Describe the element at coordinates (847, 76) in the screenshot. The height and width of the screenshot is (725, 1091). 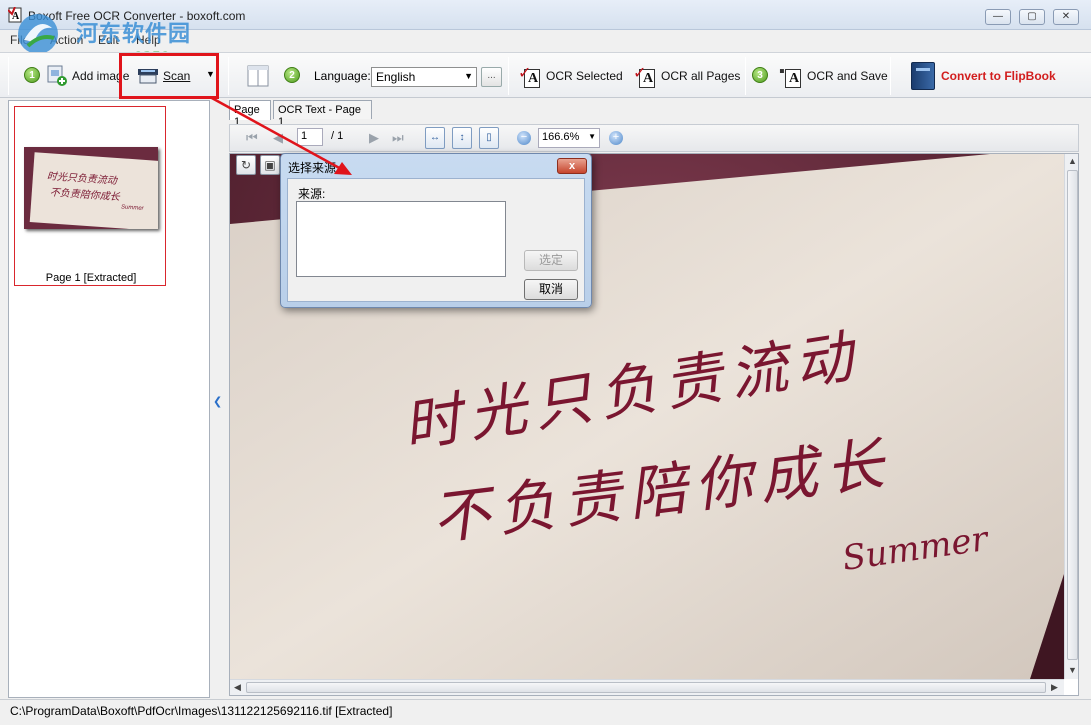
I see `ocr-and-save-label: OCR and Save` at that location.